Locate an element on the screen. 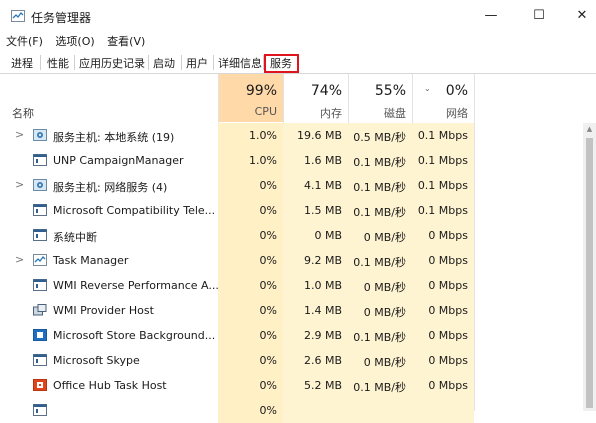  minimize-button: — is located at coordinates (491, 16).